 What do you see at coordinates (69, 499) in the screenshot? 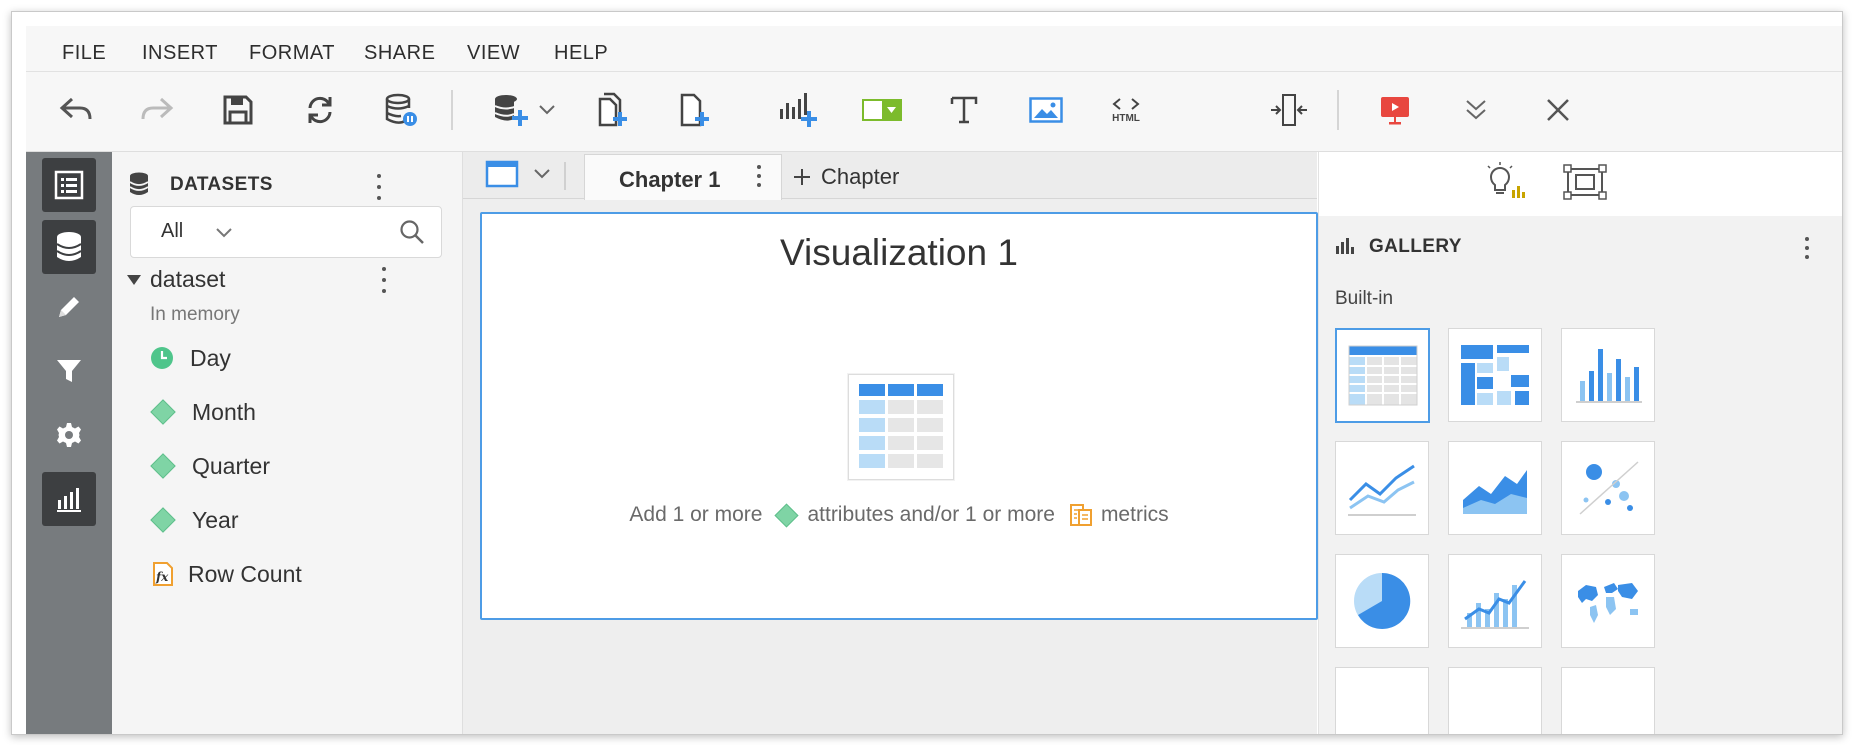
I see `visualization-gallery-button` at bounding box center [69, 499].